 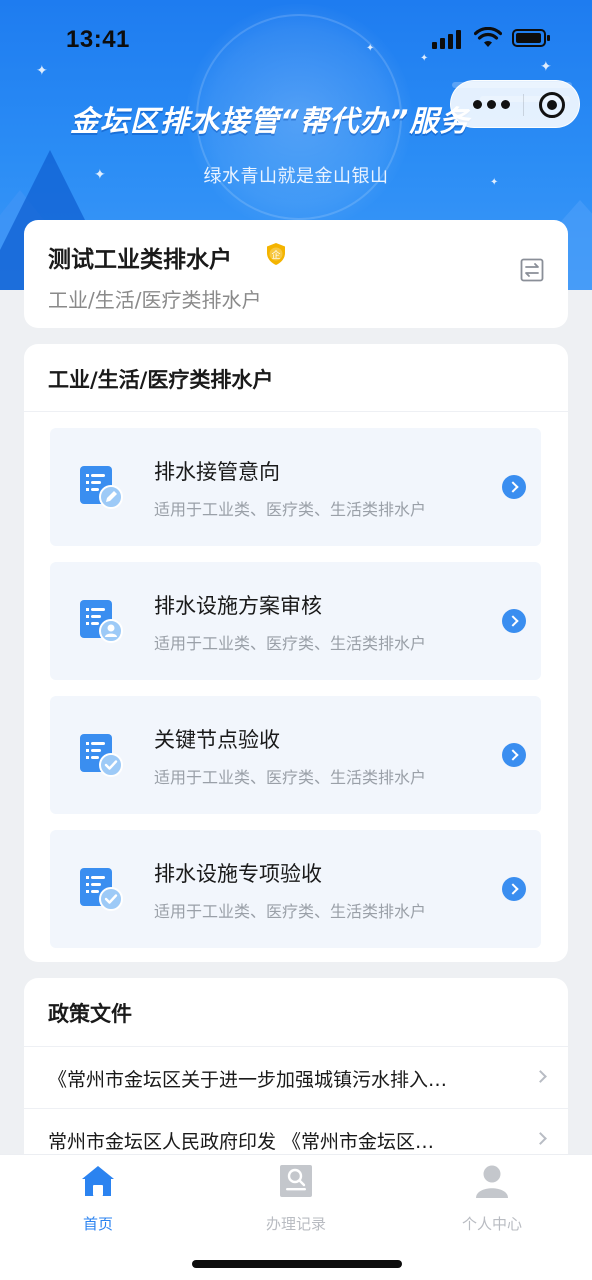 What do you see at coordinates (295, 487) in the screenshot?
I see `service-item-drainage-intent: 排水接管意向 适用于工业类、医疗类、生活类排水户` at bounding box center [295, 487].